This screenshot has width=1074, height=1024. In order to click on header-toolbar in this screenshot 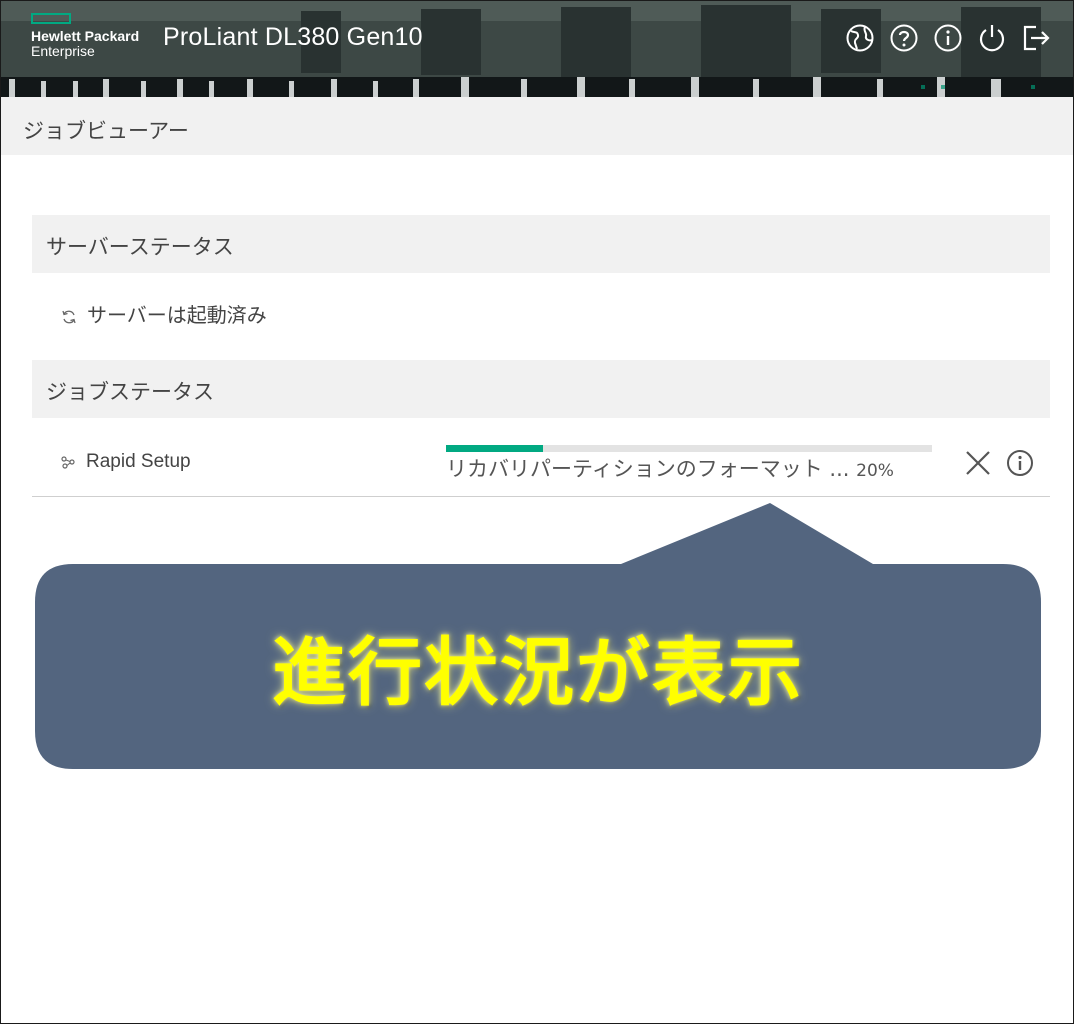, I will do `click(948, 38)`.